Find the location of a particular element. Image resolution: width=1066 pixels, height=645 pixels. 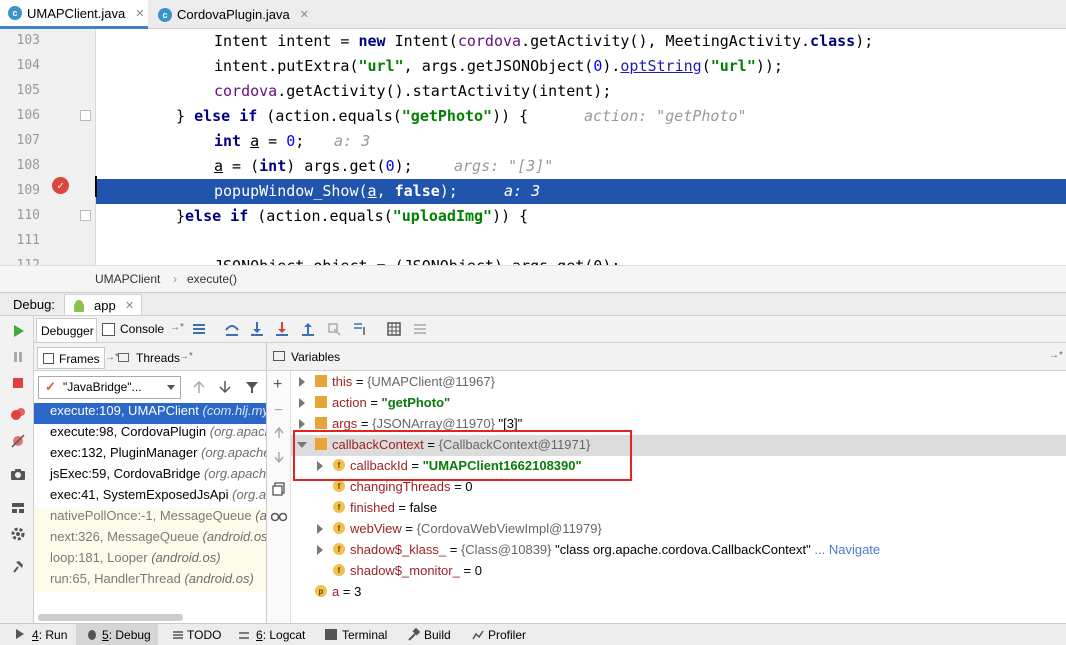

chevron-down-icon is located at coordinates (171, 387).